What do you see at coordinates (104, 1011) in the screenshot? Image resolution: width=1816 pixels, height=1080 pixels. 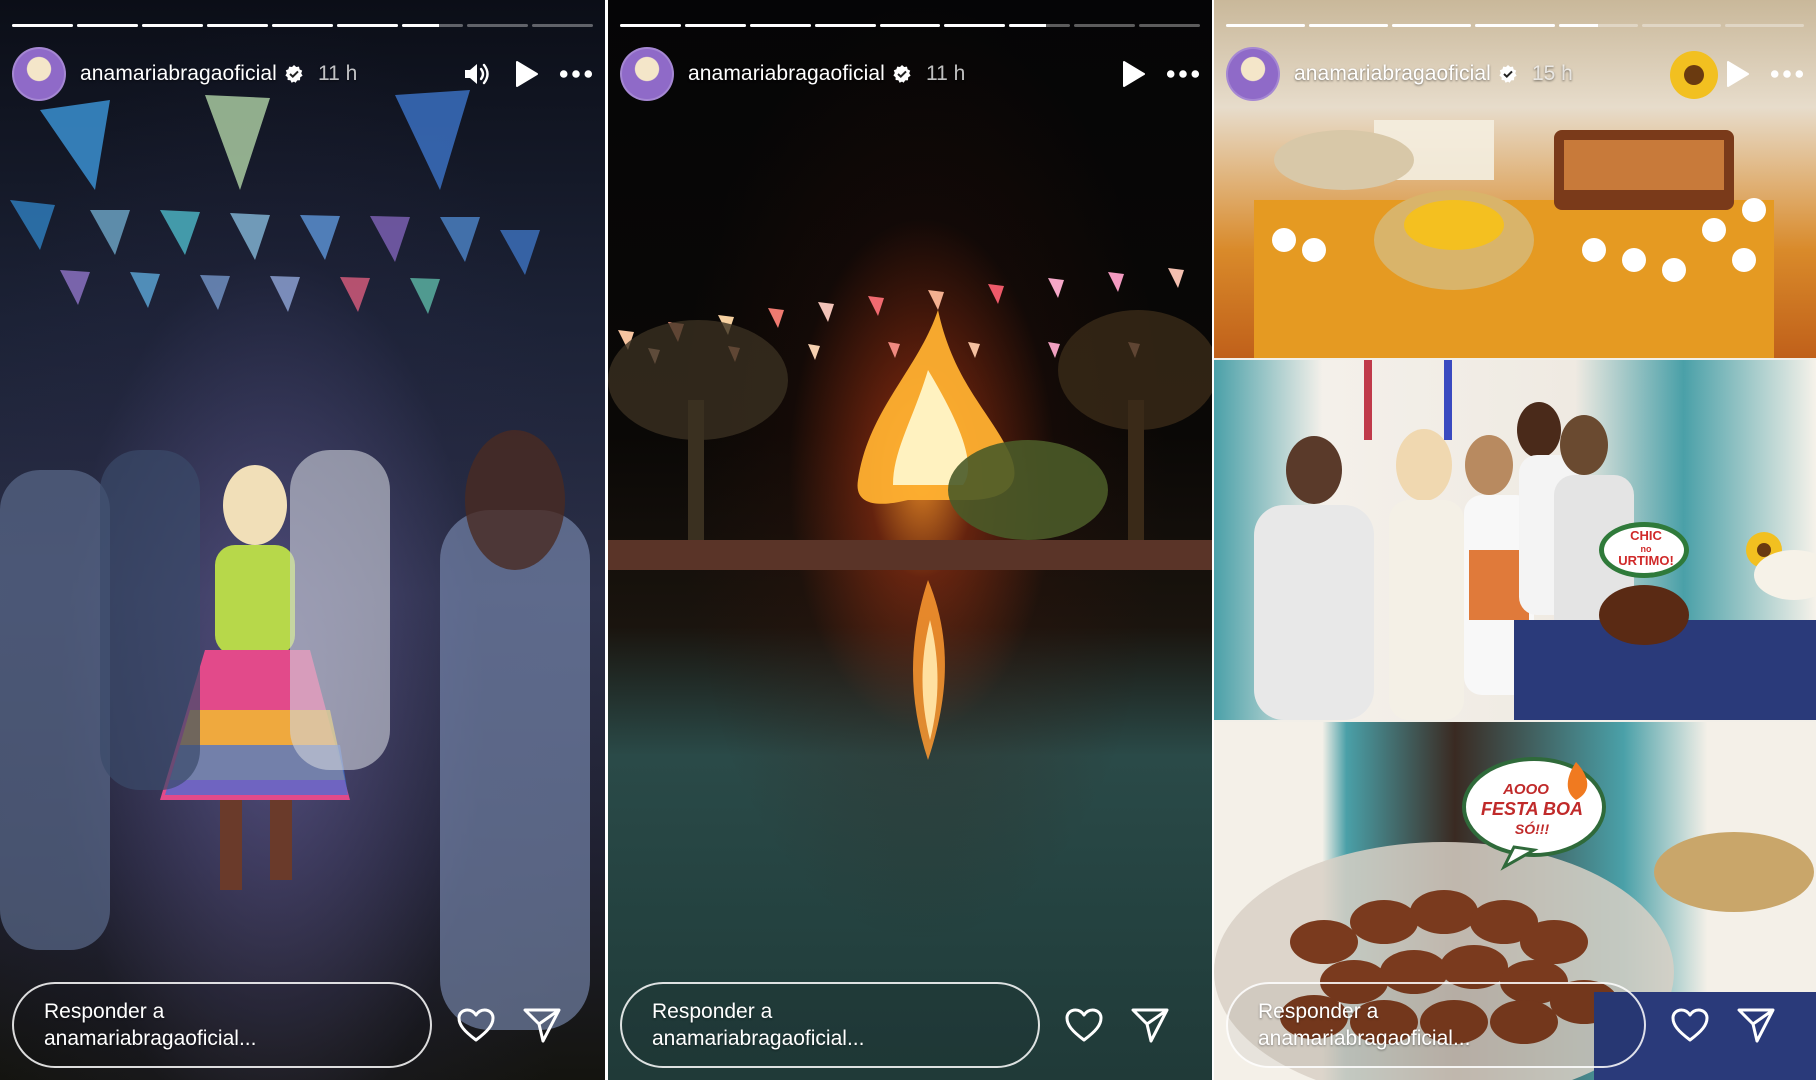 I see `reply-placeholder-line1: Responder a` at bounding box center [104, 1011].